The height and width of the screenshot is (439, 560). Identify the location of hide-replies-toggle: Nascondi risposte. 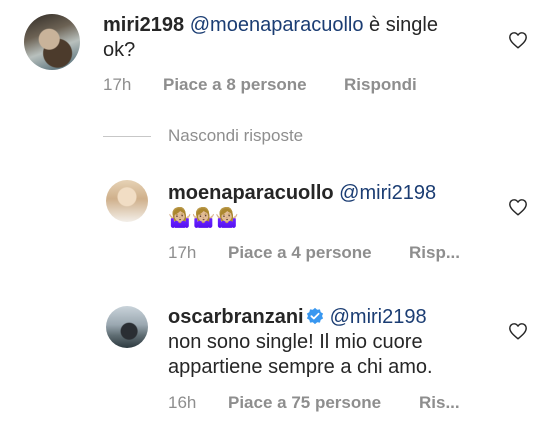
(253, 137).